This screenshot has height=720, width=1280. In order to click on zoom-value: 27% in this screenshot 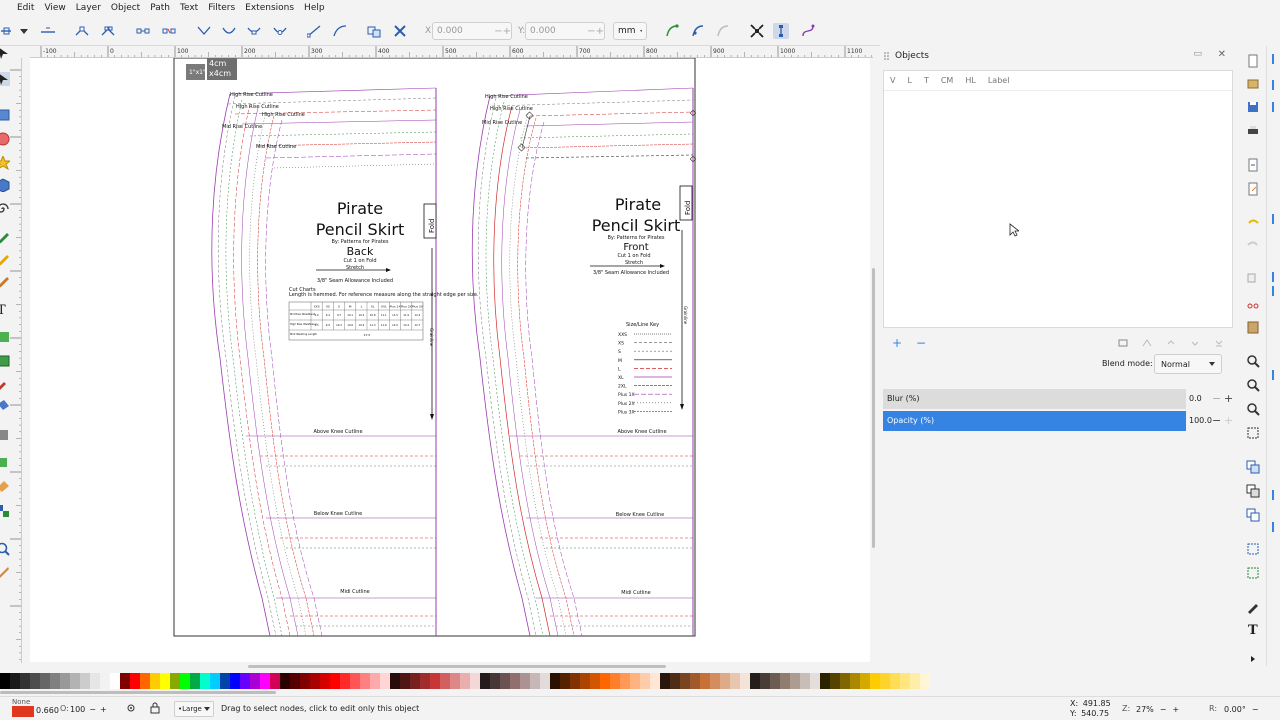, I will do `click(1145, 709)`.